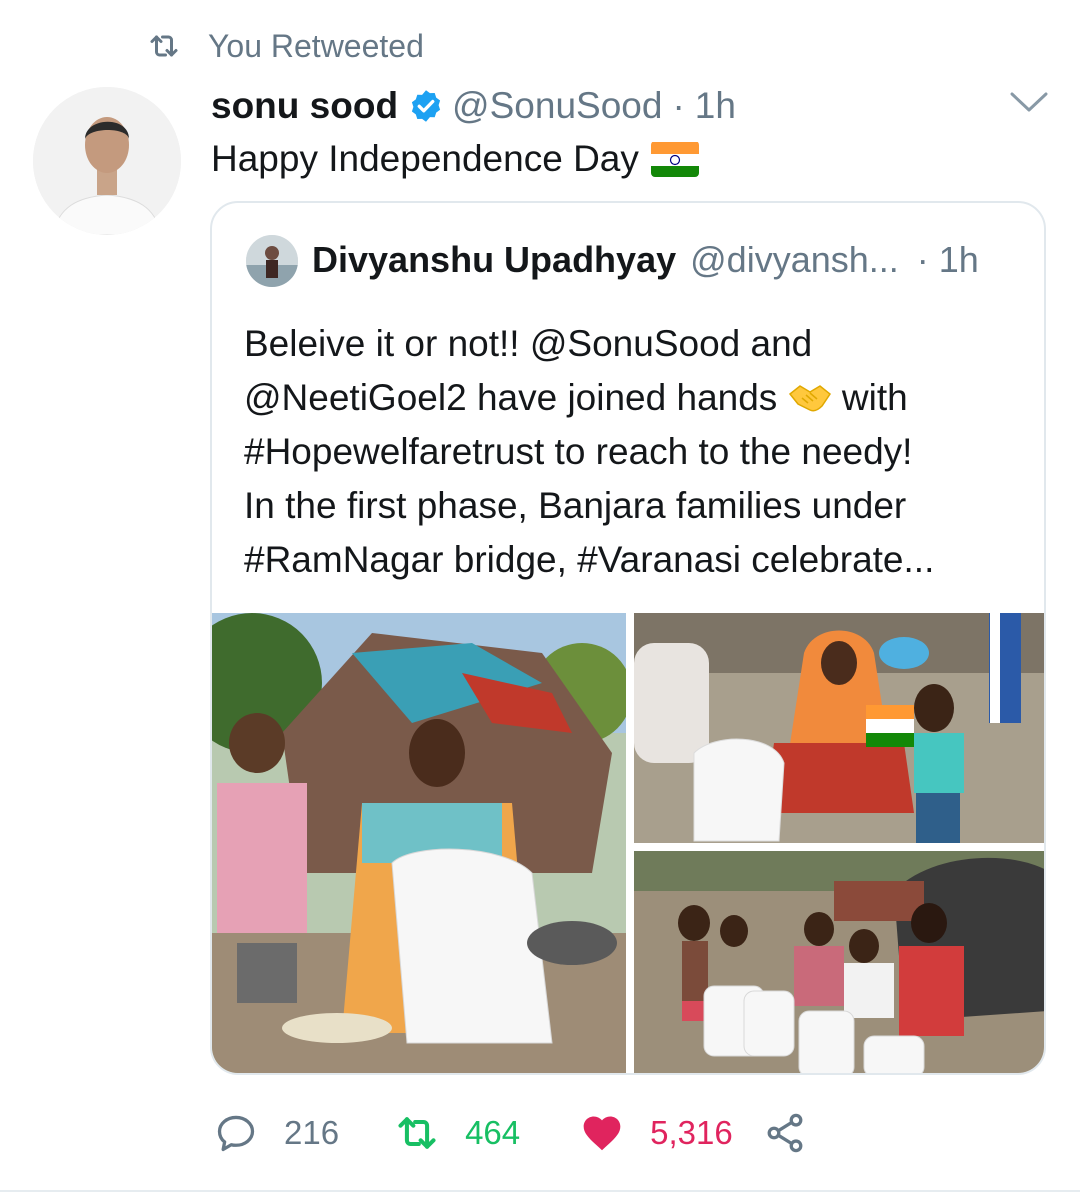 This screenshot has height=1193, width=1080. What do you see at coordinates (674, 159) in the screenshot?
I see `india-flag-icon` at bounding box center [674, 159].